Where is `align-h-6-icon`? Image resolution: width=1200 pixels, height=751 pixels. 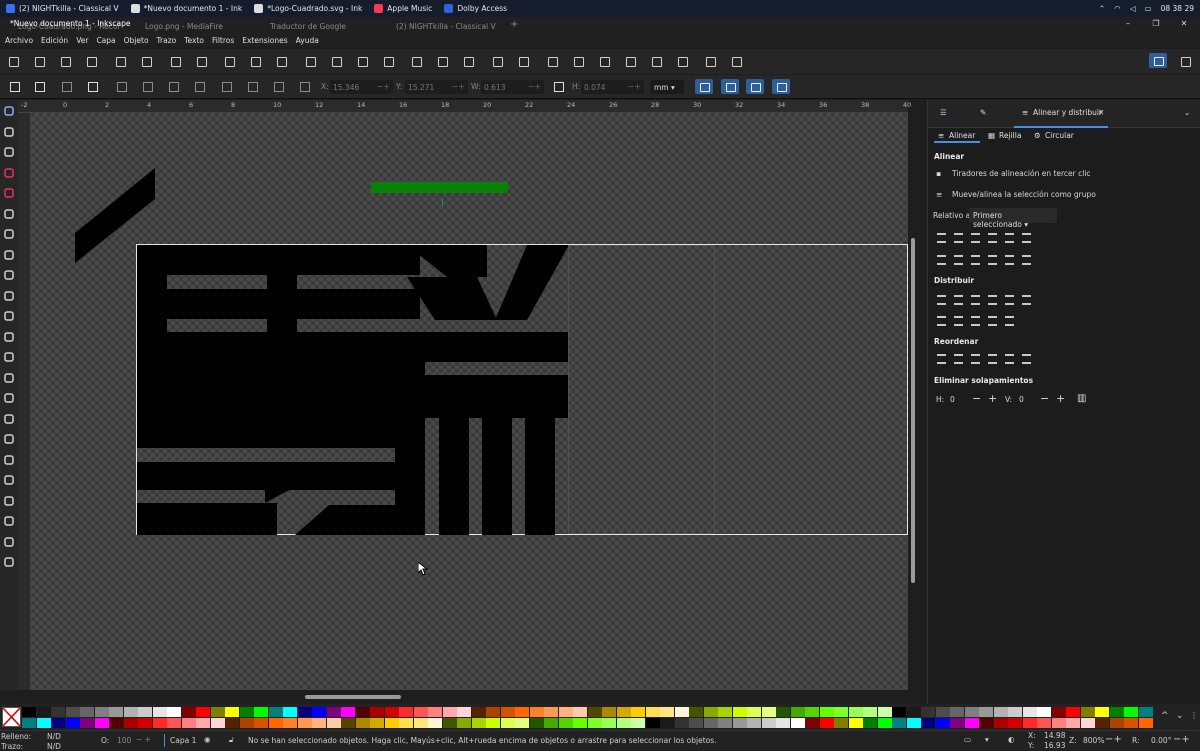 align-h-6-icon is located at coordinates (1026, 237).